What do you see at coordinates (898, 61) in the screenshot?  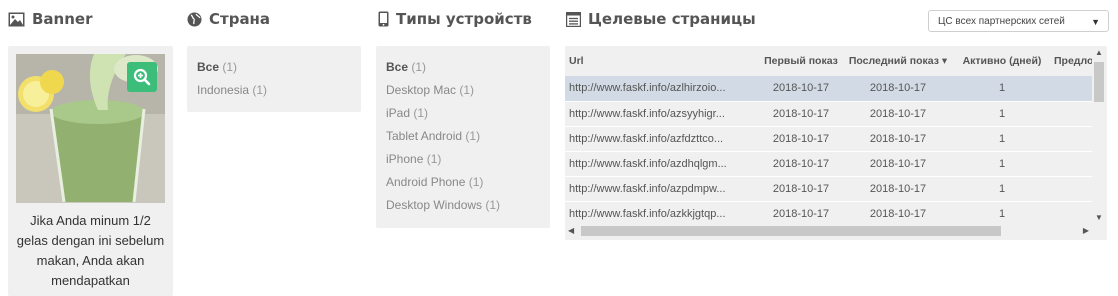 I see `column-header-last-shown: Последний показ ▾` at bounding box center [898, 61].